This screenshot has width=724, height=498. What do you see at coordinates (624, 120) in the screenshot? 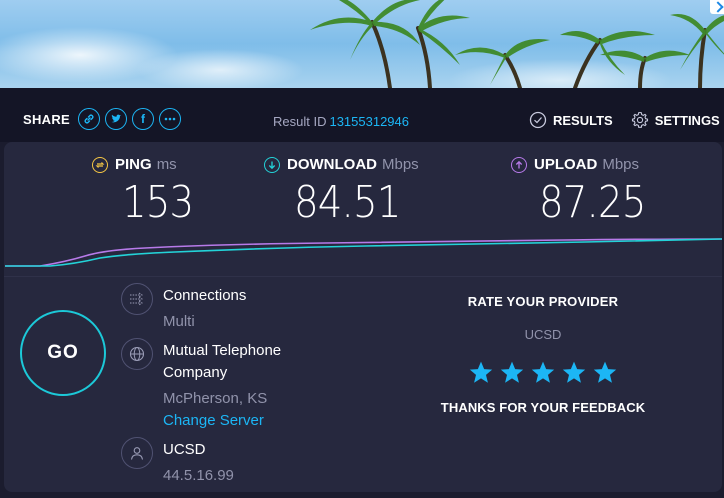
I see `top-nav: RESULTS SETTINGS` at bounding box center [624, 120].